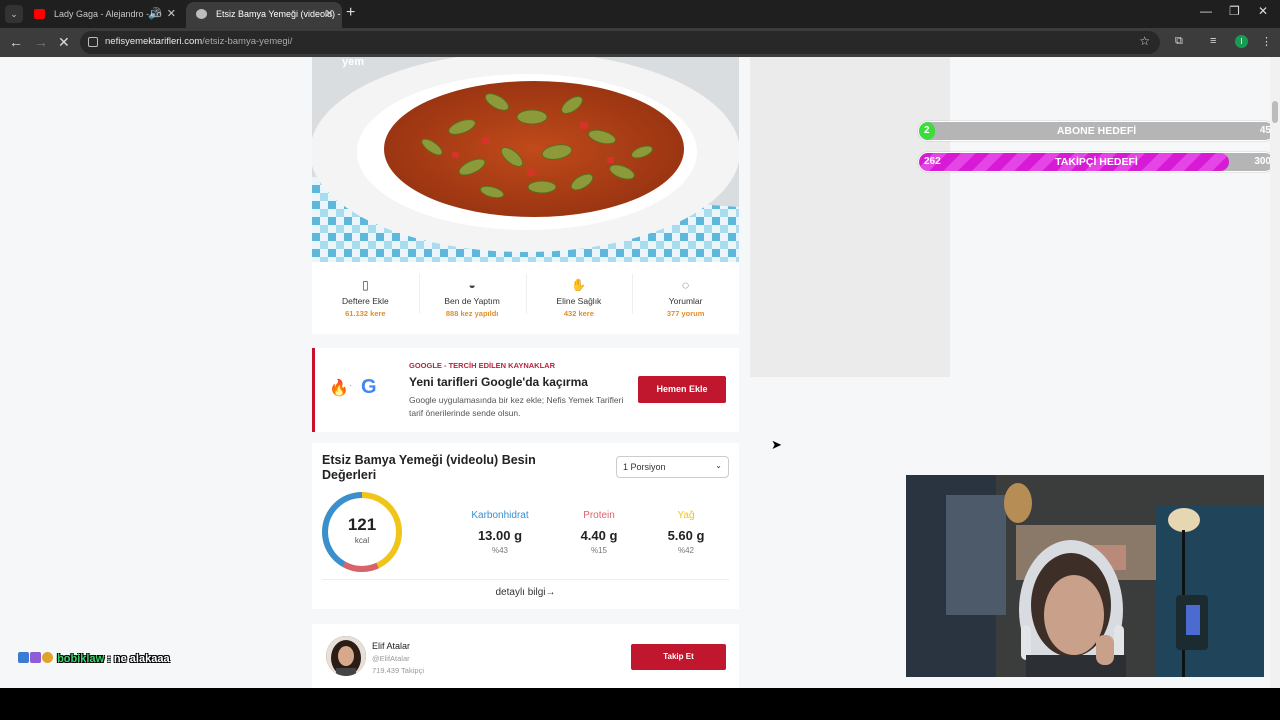 The width and height of the screenshot is (1280, 720). What do you see at coordinates (1179, 41) in the screenshot?
I see `extensions-icon: ⧉` at bounding box center [1179, 41].